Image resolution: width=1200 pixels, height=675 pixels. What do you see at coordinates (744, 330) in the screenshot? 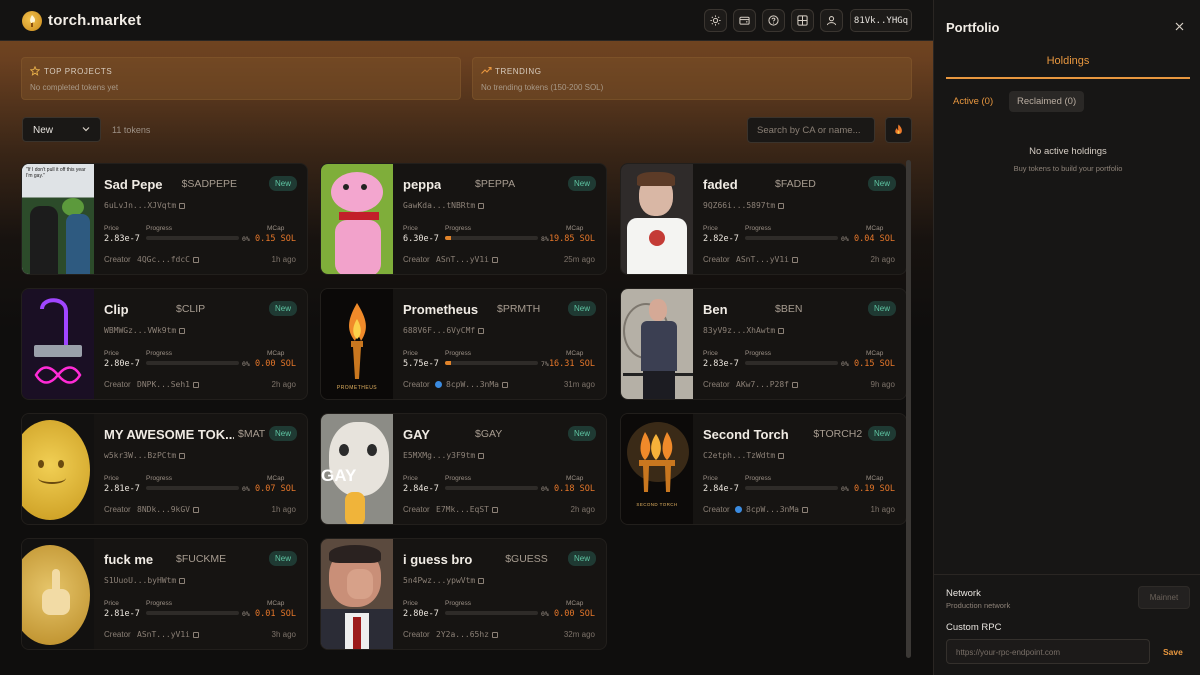
I see `token-address: 83yV9z...XhAwtm` at bounding box center [744, 330].